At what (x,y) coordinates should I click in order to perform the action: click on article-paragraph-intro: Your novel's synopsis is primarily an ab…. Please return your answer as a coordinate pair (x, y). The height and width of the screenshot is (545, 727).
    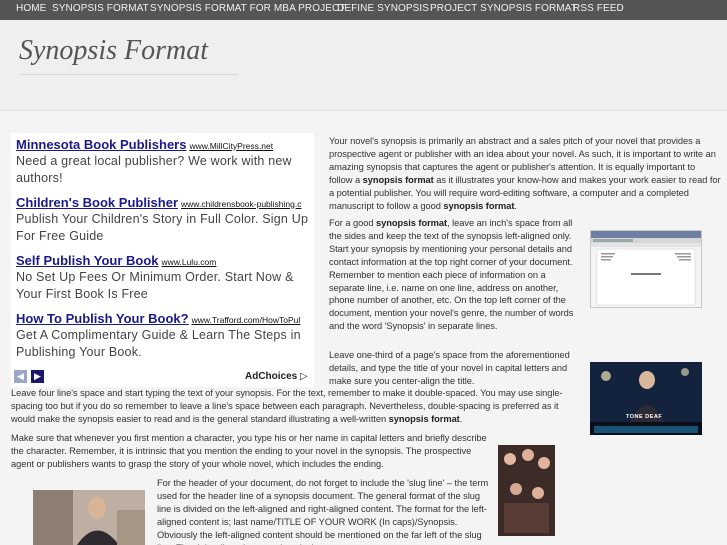
    Looking at the image, I should click on (525, 173).